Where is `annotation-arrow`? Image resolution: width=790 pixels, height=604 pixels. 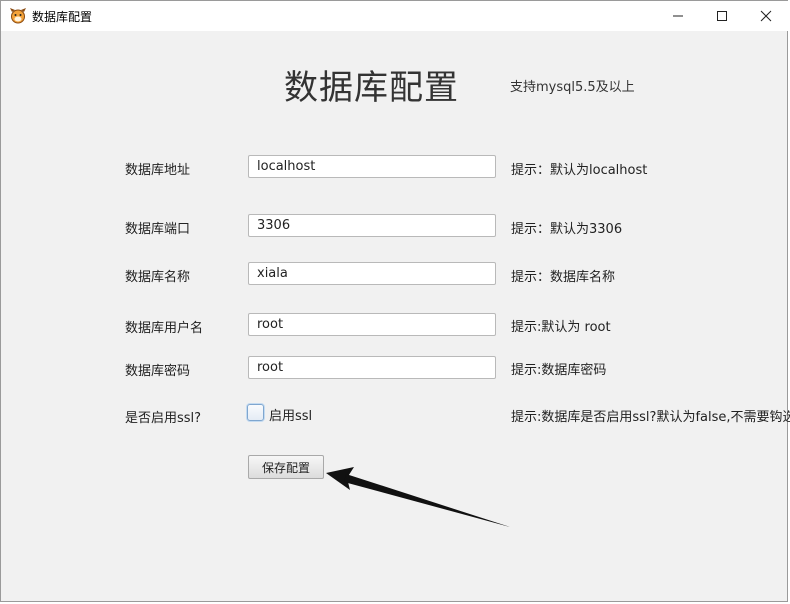 annotation-arrow is located at coordinates (418, 497).